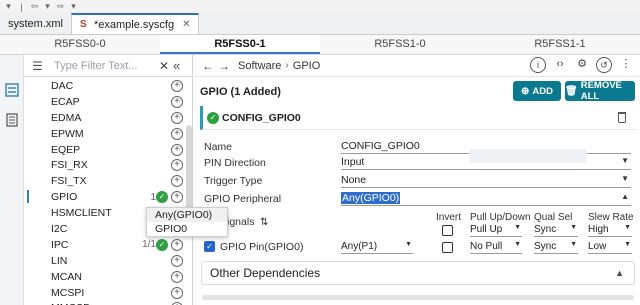  What do you see at coordinates (181, 65) in the screenshot?
I see `collapse-icon: «` at bounding box center [181, 65].